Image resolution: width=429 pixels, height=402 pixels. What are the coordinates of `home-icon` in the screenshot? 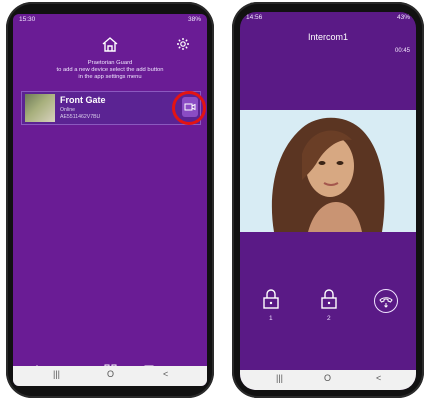 It's located at (110, 44).